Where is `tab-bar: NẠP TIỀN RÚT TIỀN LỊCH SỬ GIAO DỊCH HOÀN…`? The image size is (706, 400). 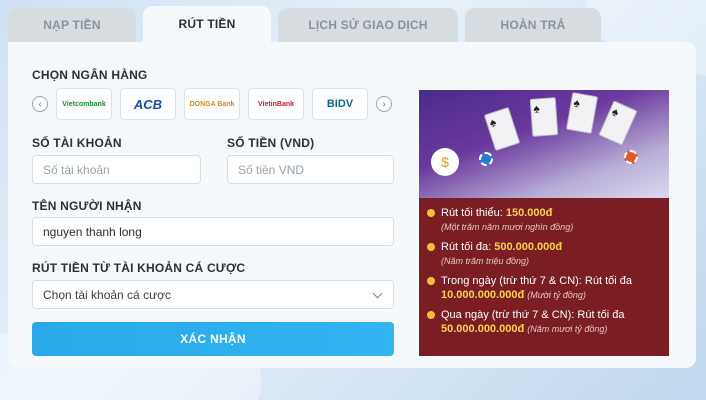
tab-bar: NẠP TIỀN RÚT TIỀN LỊCH SỬ GIAO DỊCH HOÀN… is located at coordinates (304, 24).